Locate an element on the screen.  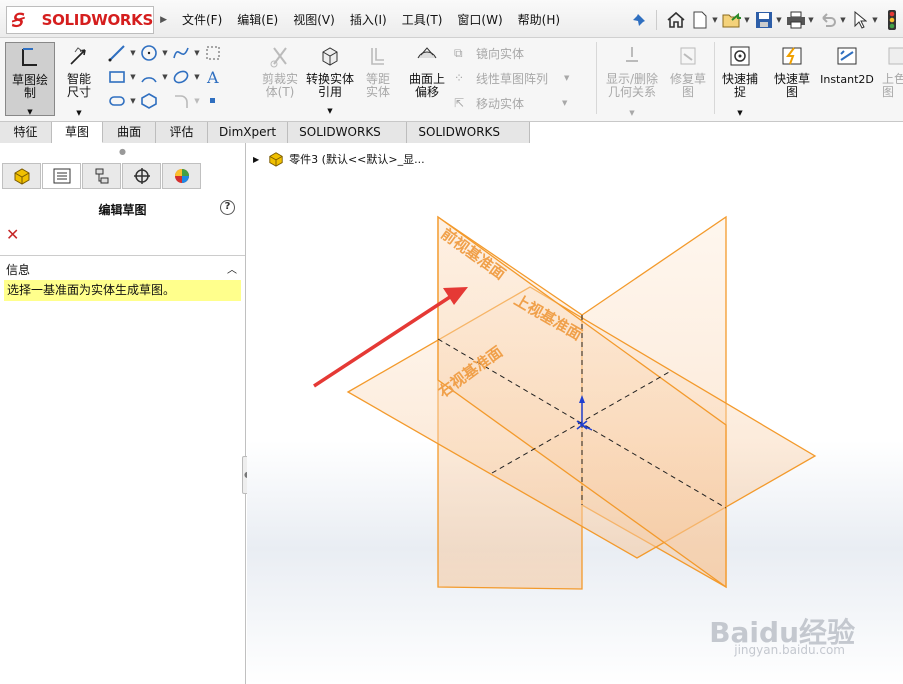
property-list-icon is located at coordinates (61, 176).